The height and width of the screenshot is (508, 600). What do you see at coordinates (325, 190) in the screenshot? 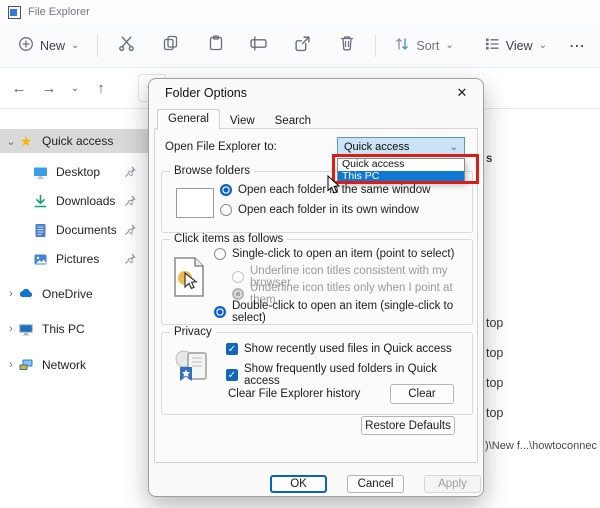
I see `radio-same-window: Open each folder in the same window` at bounding box center [325, 190].